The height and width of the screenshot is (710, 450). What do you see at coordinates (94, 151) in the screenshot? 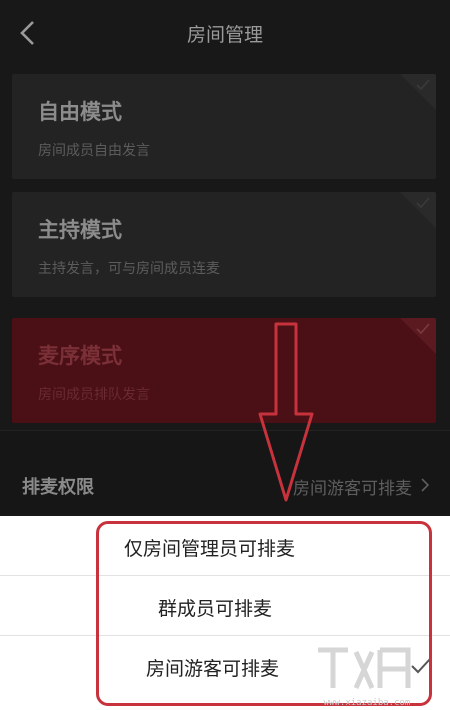
I see `mode-description: 房间成员自由发言` at bounding box center [94, 151].